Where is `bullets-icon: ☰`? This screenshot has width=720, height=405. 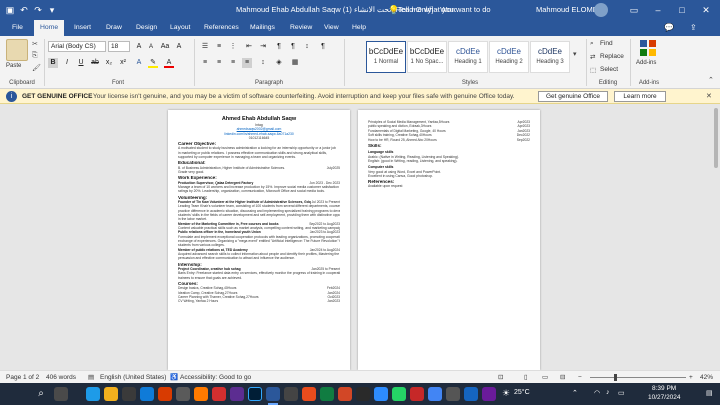 bullets-icon: ☰ is located at coordinates (205, 47).